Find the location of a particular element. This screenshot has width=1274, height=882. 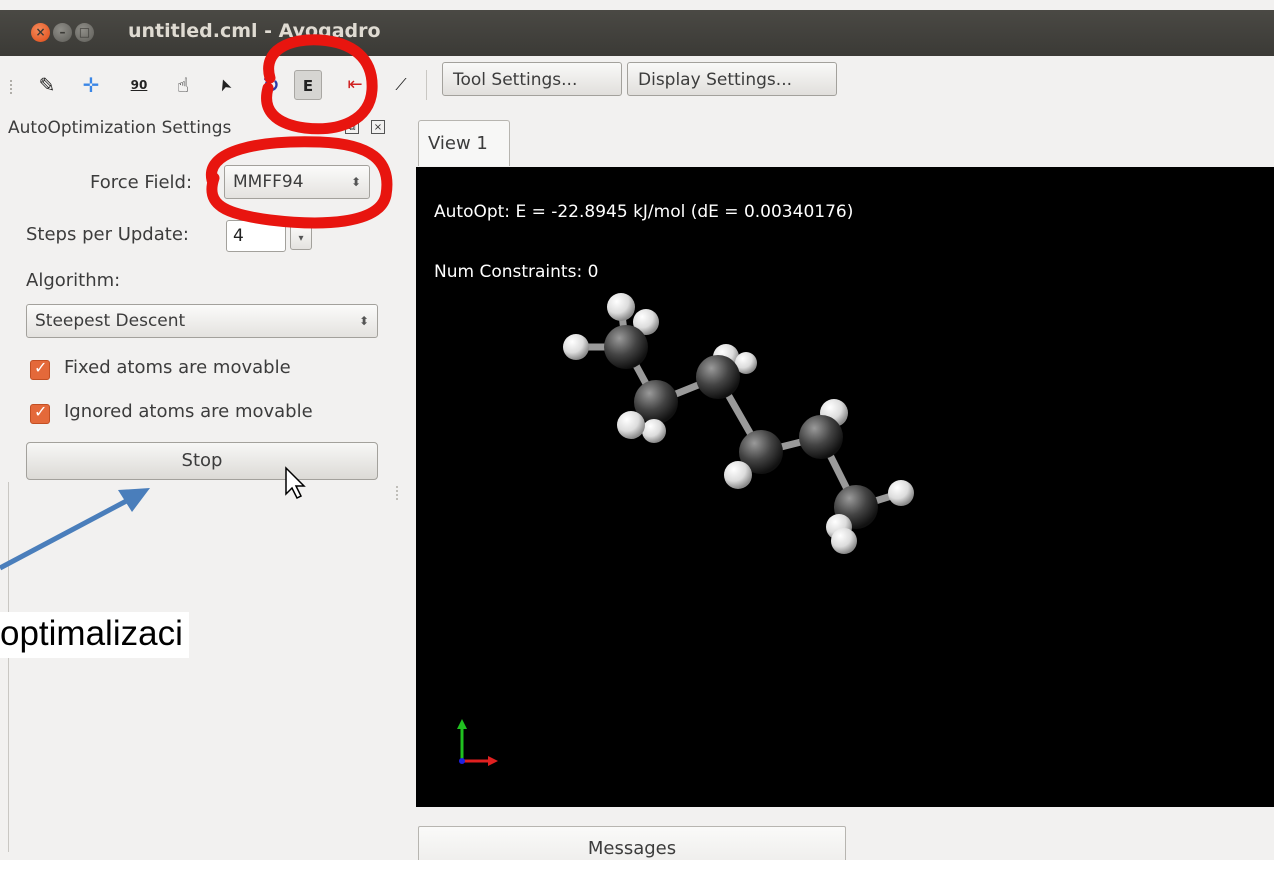

steps-per-update-label: Steps per Update: is located at coordinates (107, 234).